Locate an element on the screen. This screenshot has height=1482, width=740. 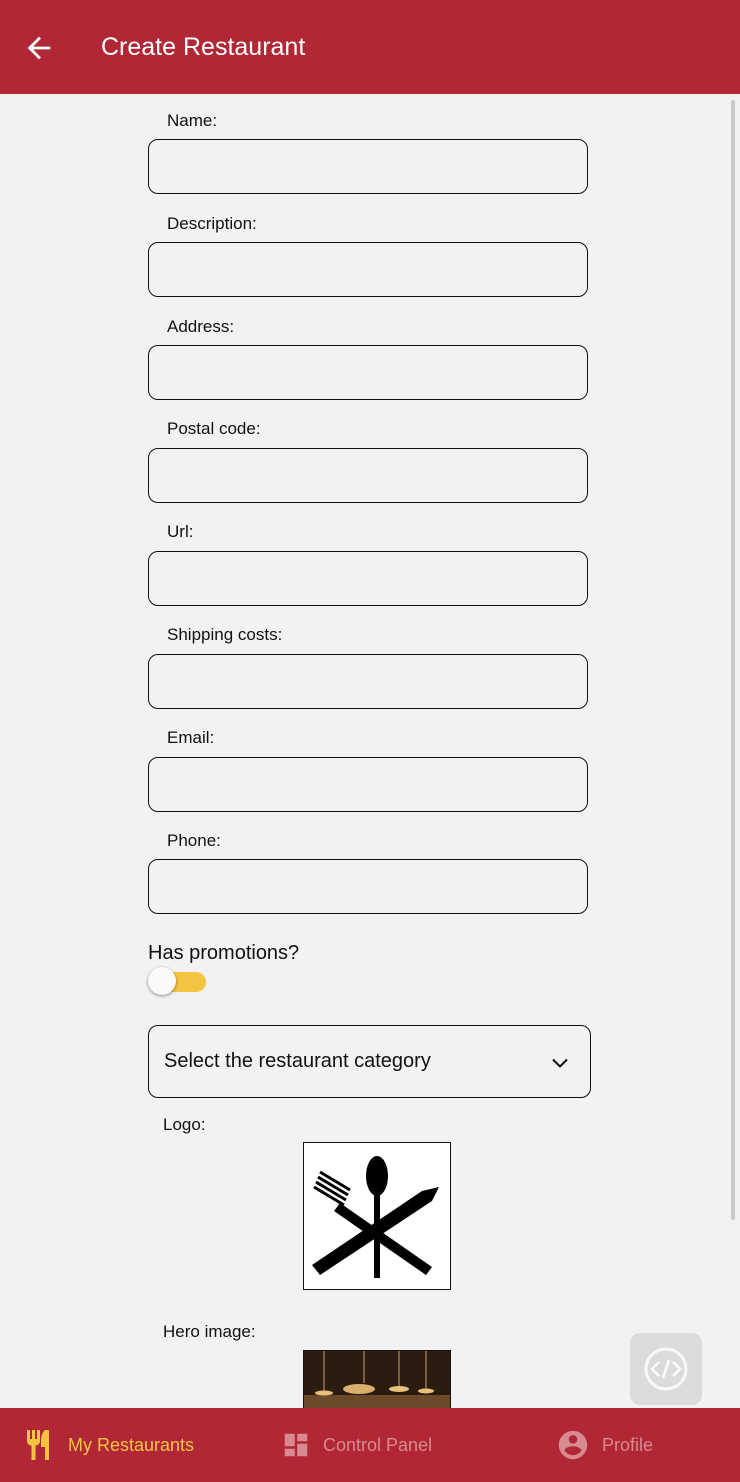
url-label: Url: is located at coordinates (180, 531).